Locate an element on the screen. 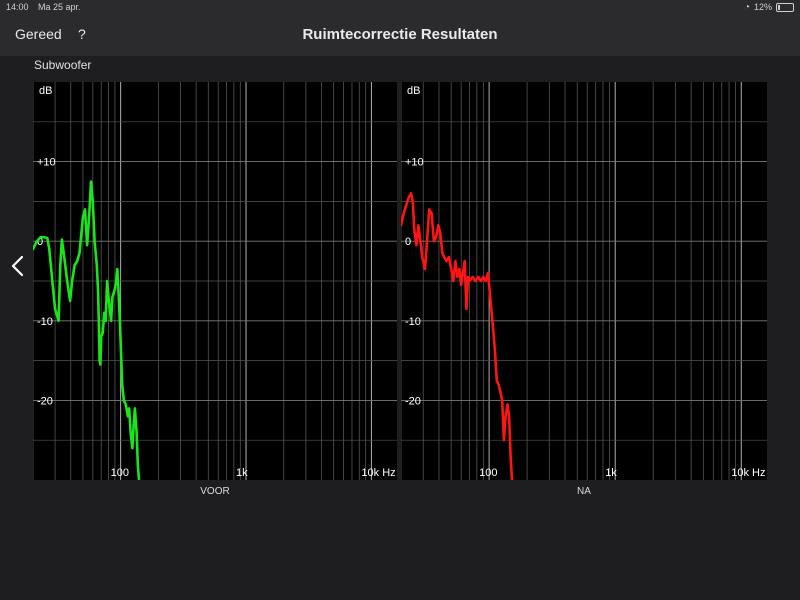 This screenshot has width=800, height=600. status-right: ◔ 12% is located at coordinates (769, 7).